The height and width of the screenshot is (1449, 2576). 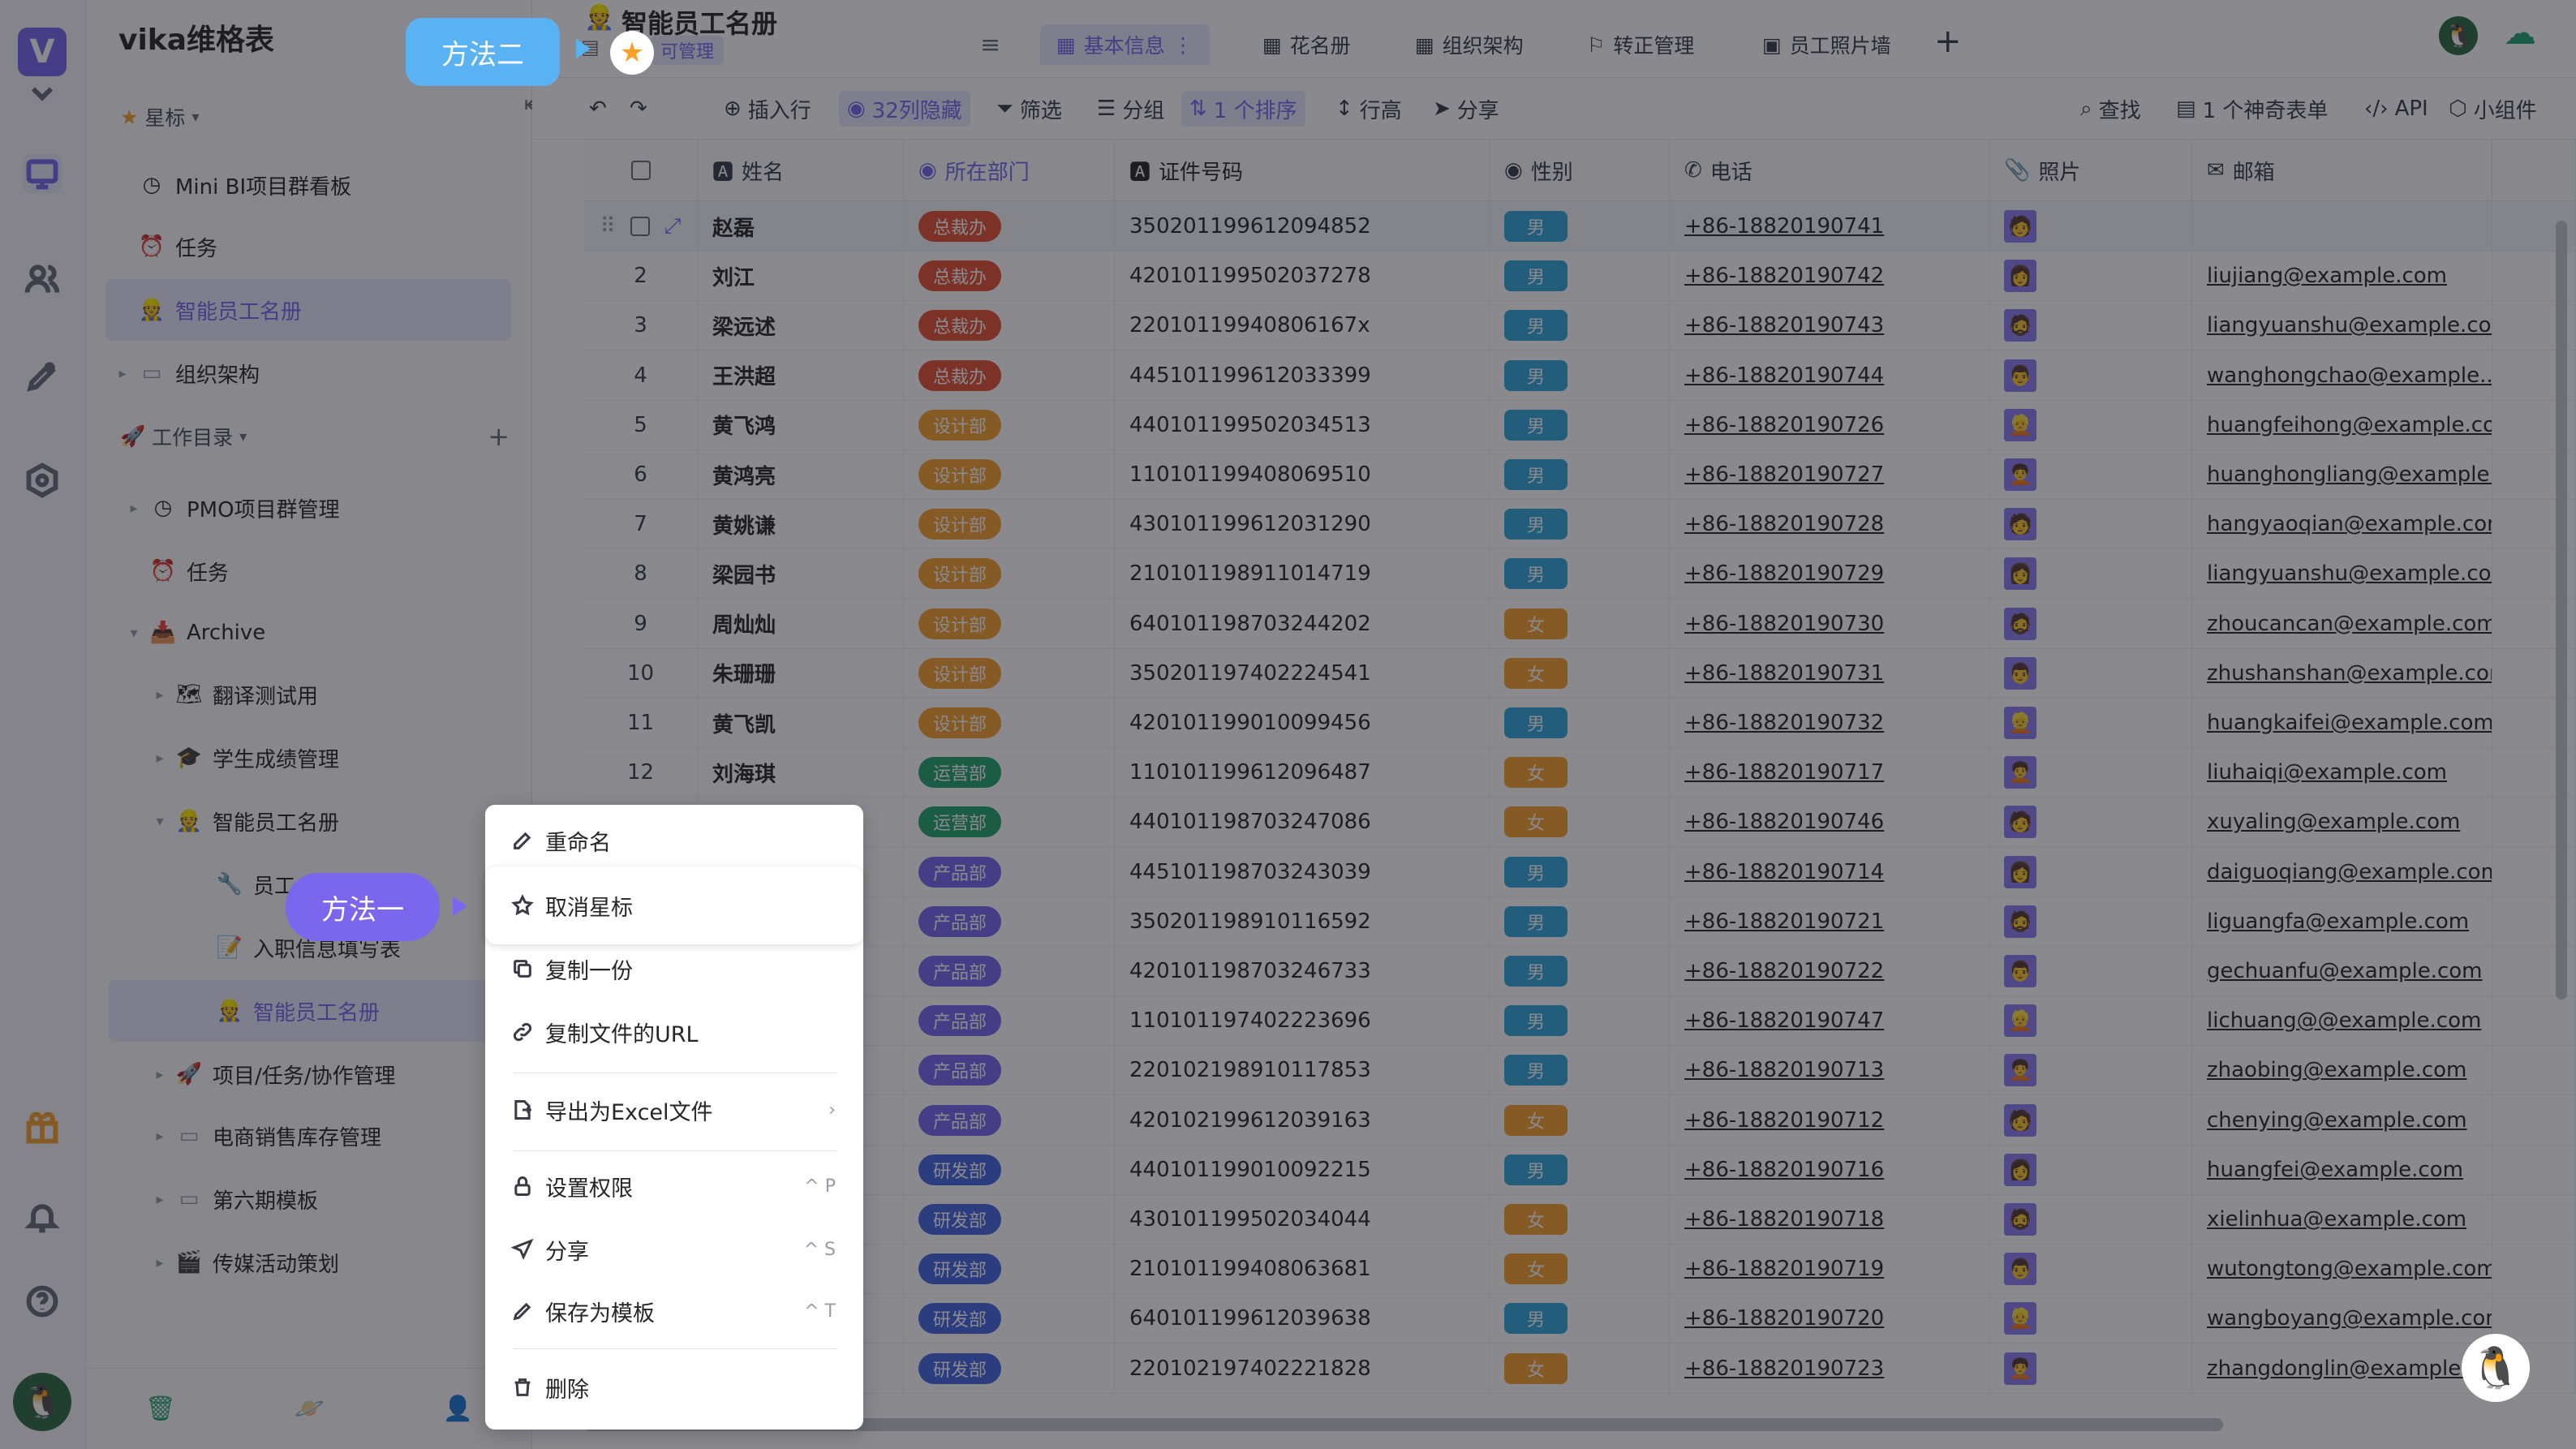 I want to click on star-outline-icon, so click(x=522, y=905).